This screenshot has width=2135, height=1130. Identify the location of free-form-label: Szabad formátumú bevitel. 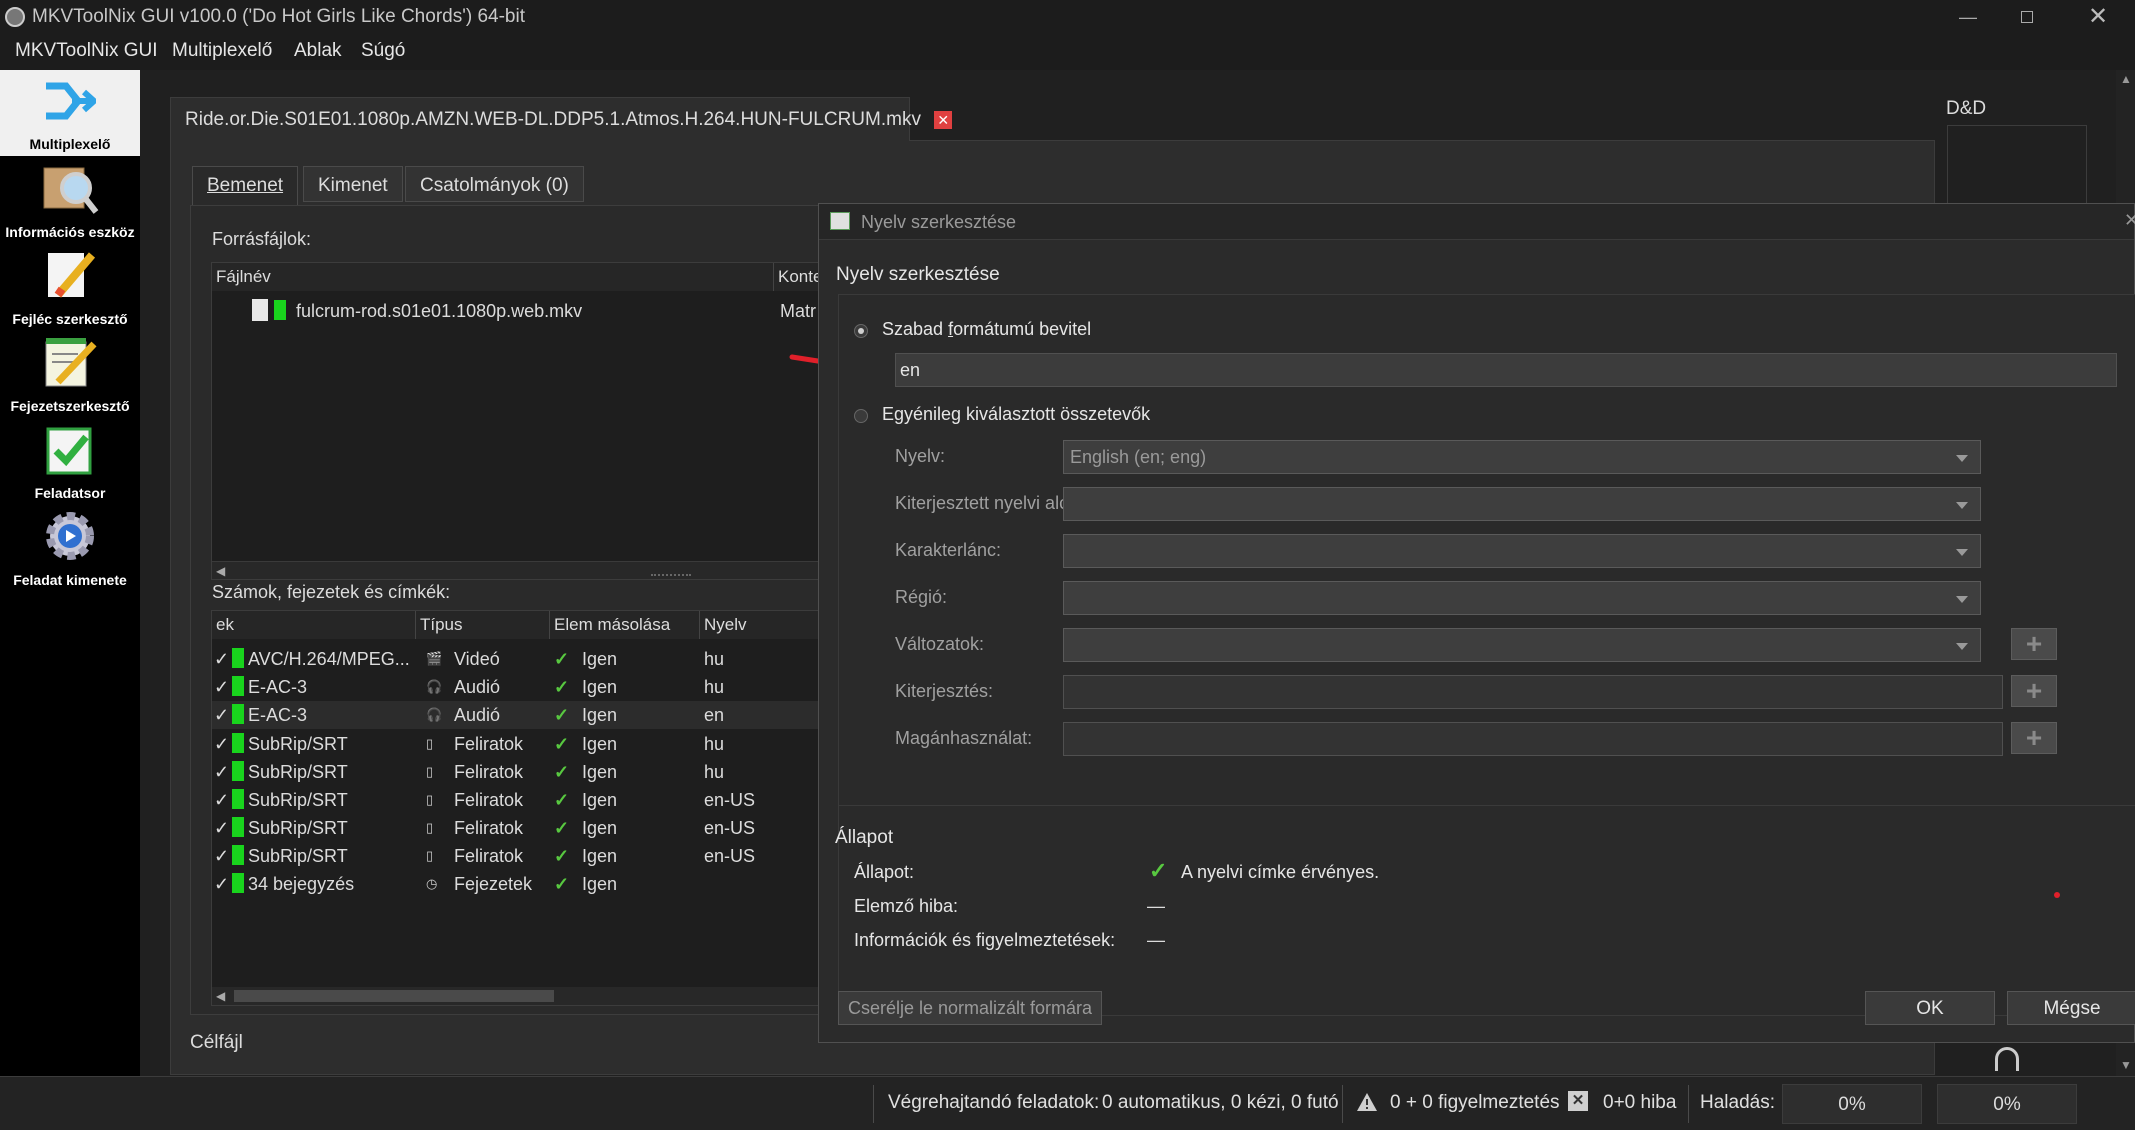
(986, 329).